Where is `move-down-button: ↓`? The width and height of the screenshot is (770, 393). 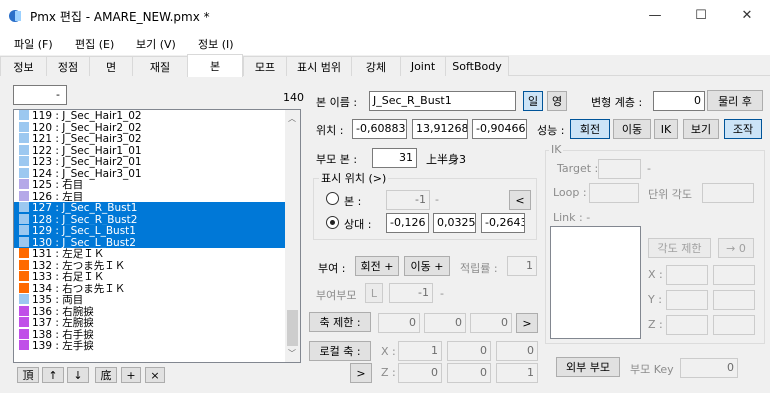 move-down-button: ↓ is located at coordinates (78, 375).